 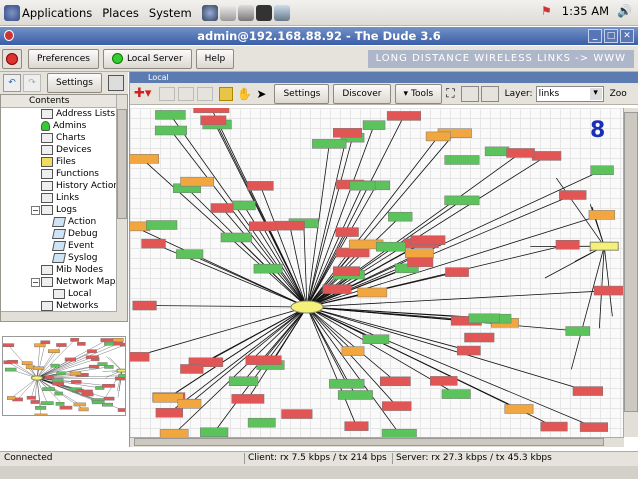 I want to click on disconnect-icon, so click(x=12, y=58).